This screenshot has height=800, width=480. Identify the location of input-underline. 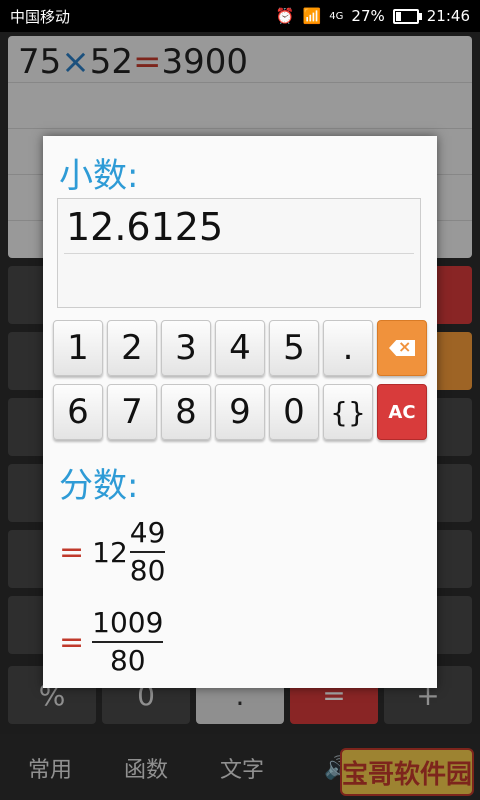
(239, 253).